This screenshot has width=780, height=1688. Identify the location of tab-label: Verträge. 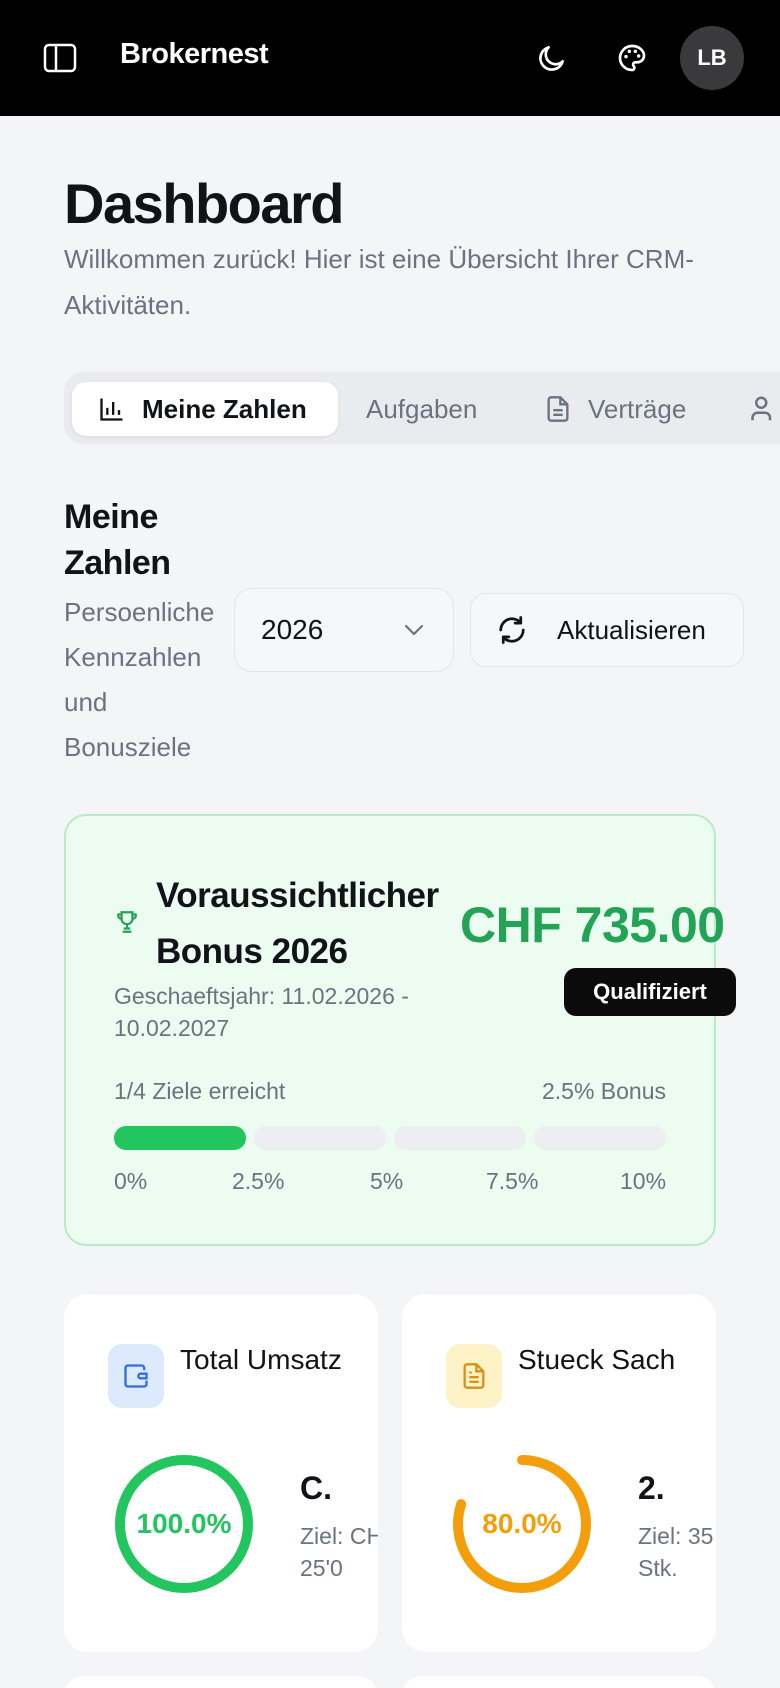
(637, 408).